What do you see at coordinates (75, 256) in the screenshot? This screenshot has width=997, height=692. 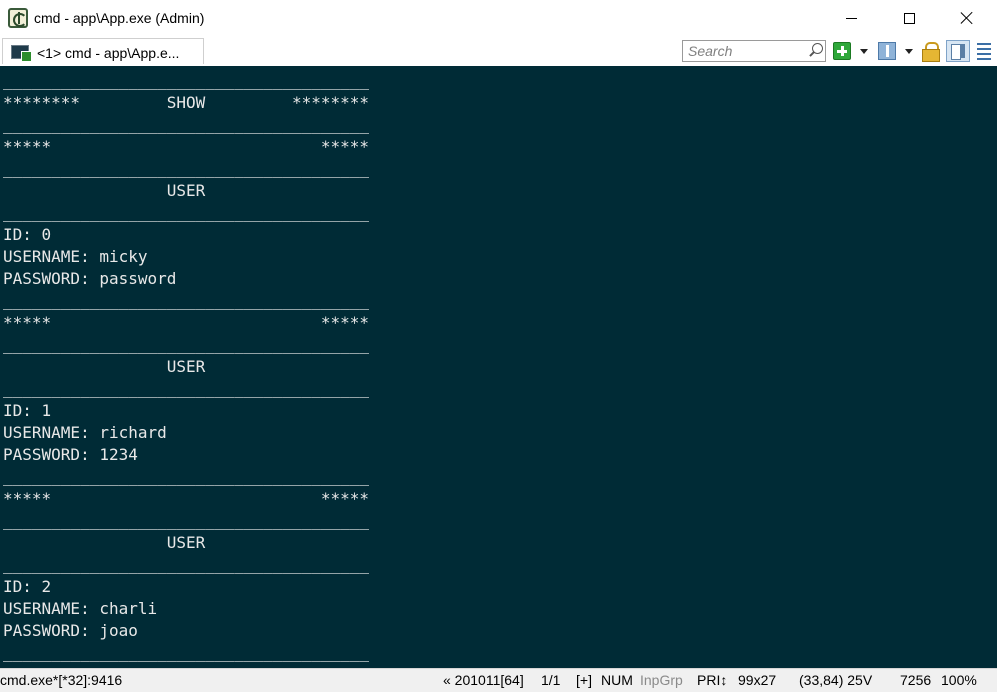 I see `console-line: USERNAME: micky` at bounding box center [75, 256].